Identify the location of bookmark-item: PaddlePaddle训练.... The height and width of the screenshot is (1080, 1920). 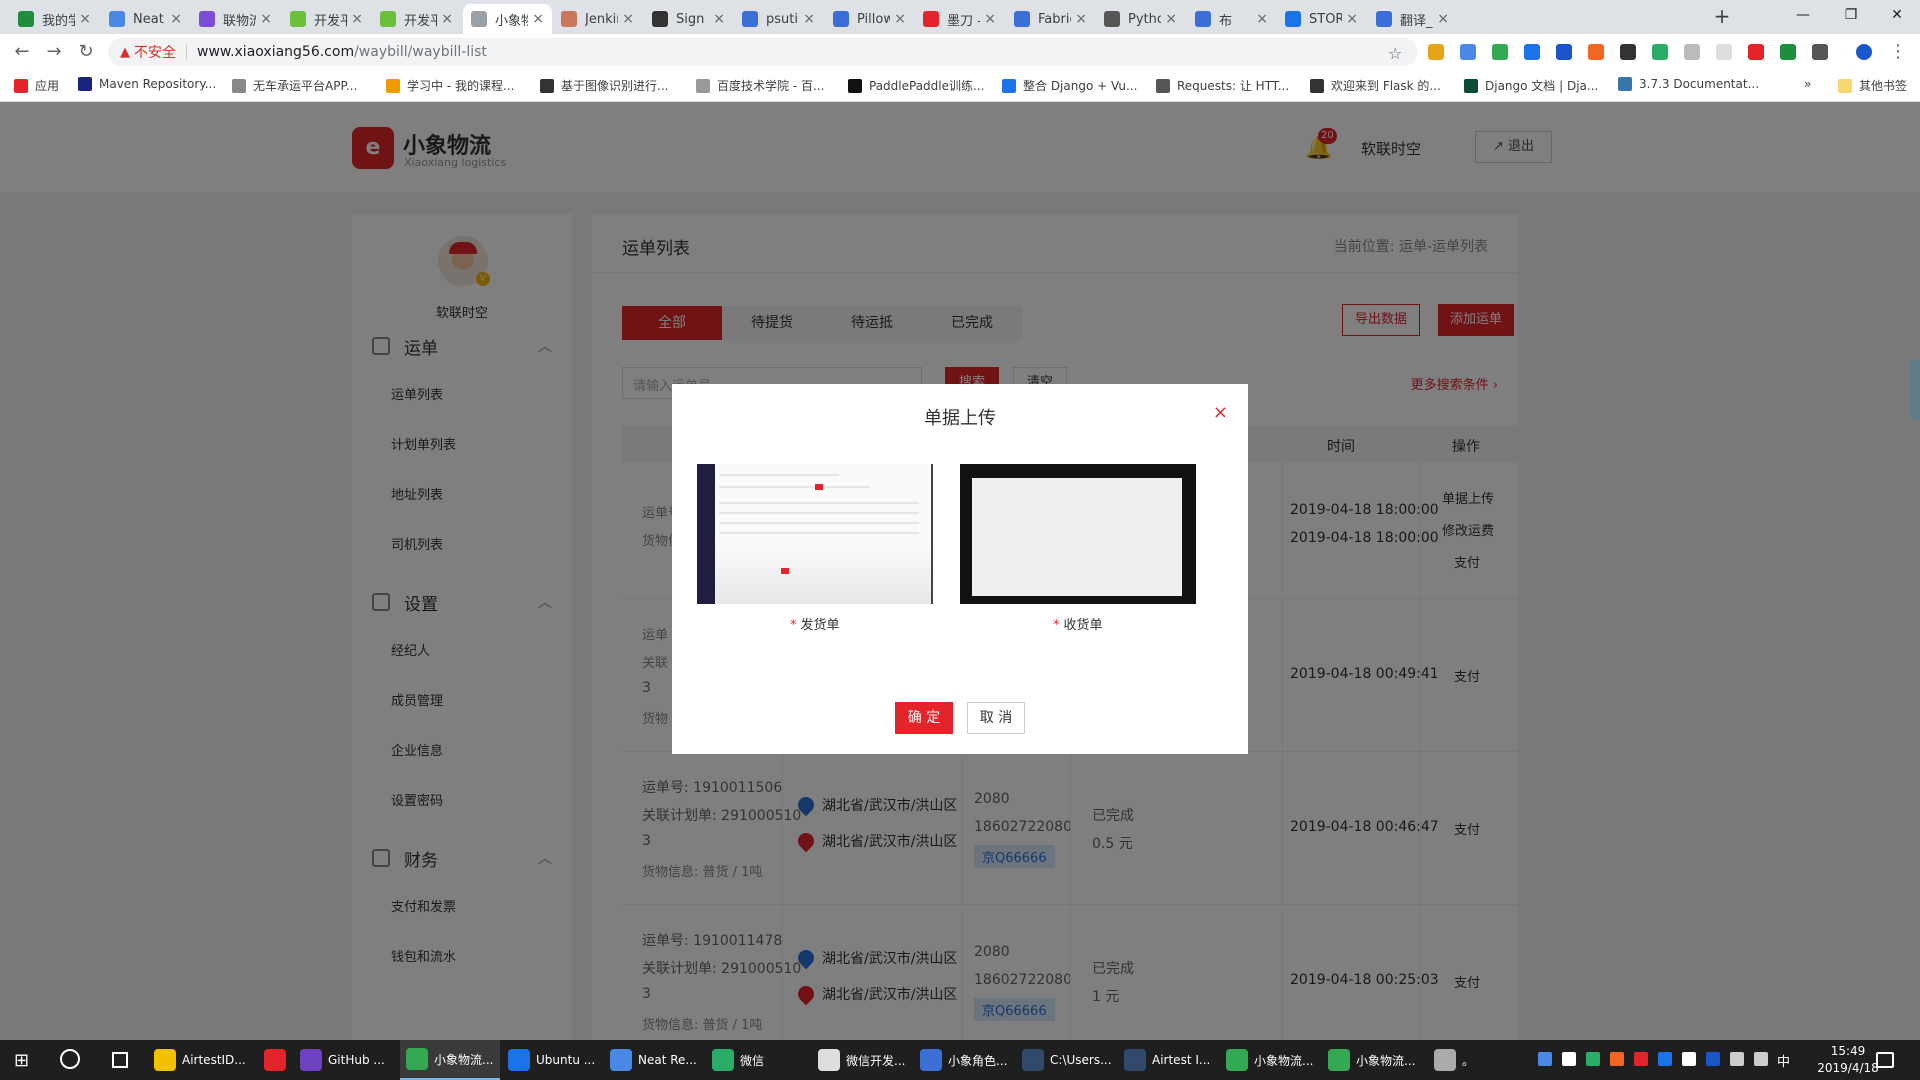
(916, 85).